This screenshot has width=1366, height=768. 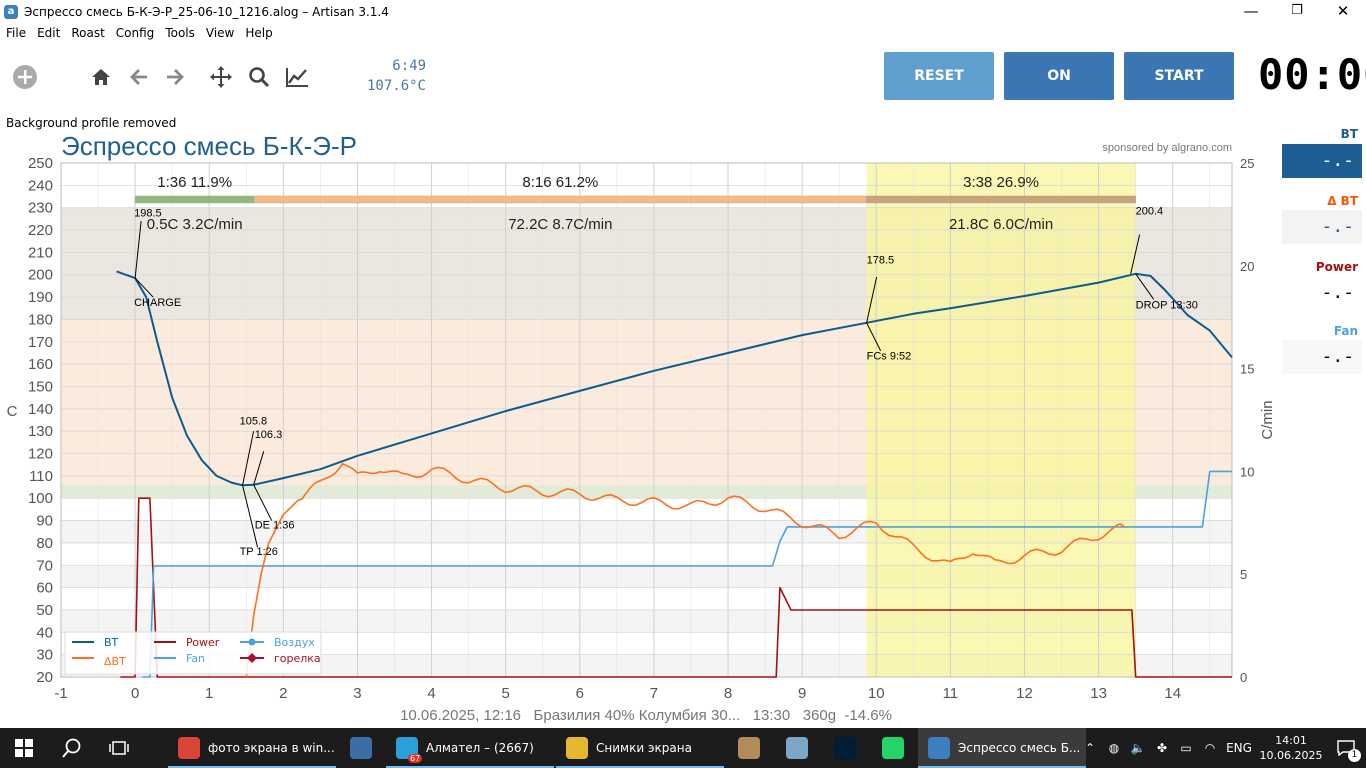 What do you see at coordinates (25, 77) in the screenshot?
I see `plus-icon` at bounding box center [25, 77].